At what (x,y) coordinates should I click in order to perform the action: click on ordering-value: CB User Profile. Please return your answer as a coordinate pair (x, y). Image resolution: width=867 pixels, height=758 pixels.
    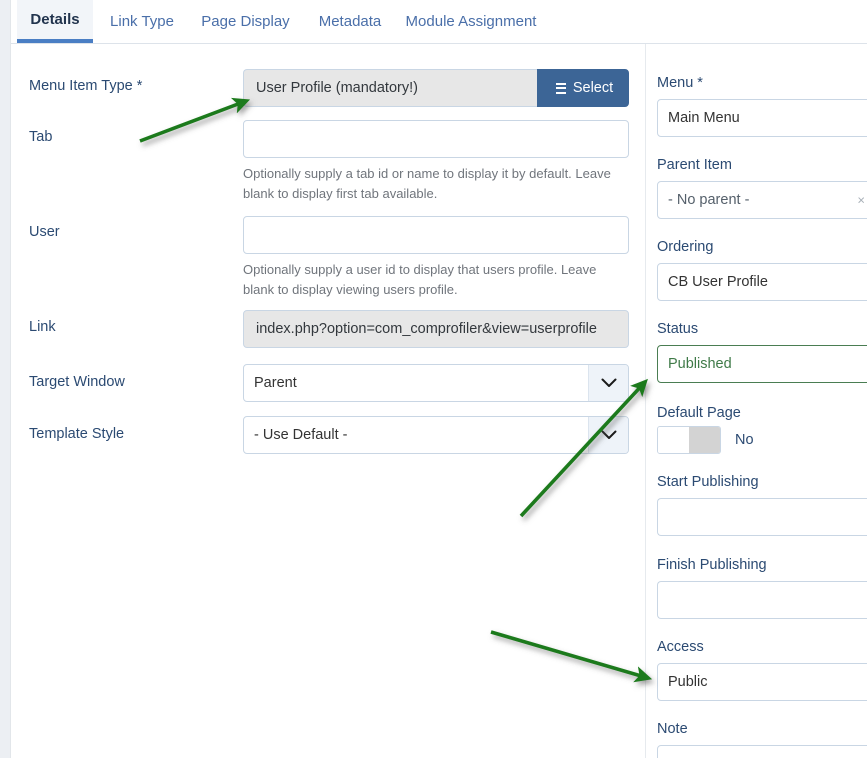
    Looking at the image, I should click on (718, 282).